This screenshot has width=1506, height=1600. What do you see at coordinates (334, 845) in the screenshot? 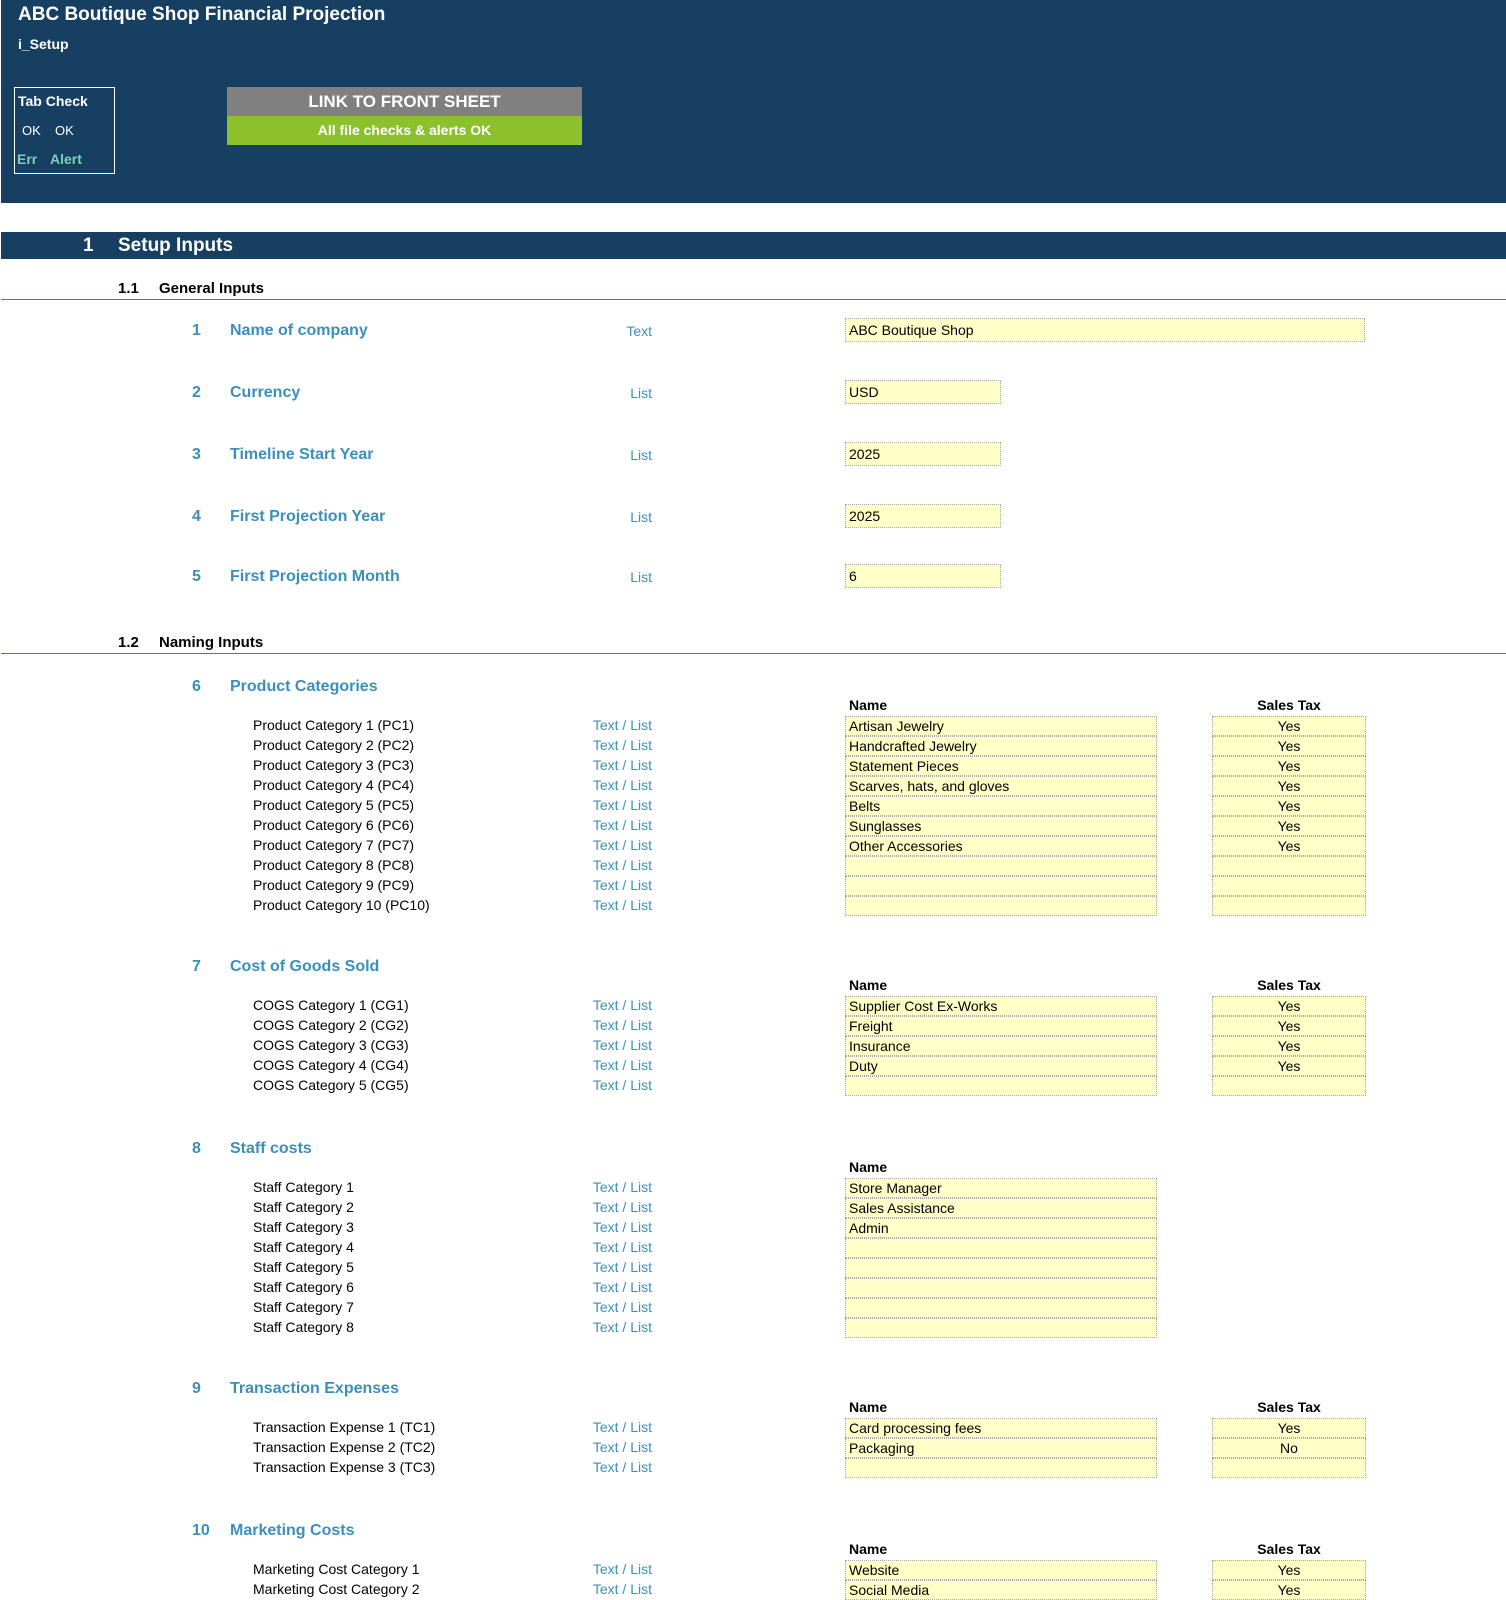
I see `category-label: Product Category 7 (PC7)` at bounding box center [334, 845].